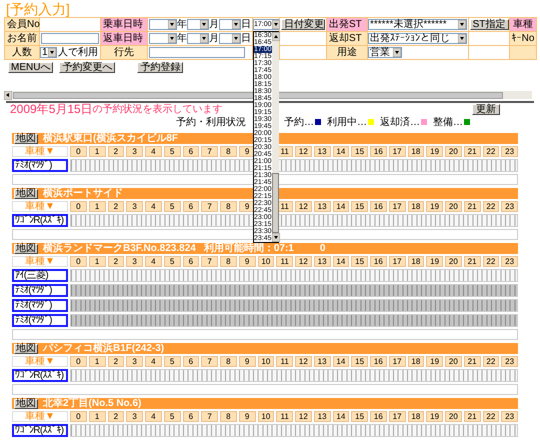 The image size is (540, 440). Describe the element at coordinates (87, 67) in the screenshot. I see `nav-button: 予約変更へ` at that location.